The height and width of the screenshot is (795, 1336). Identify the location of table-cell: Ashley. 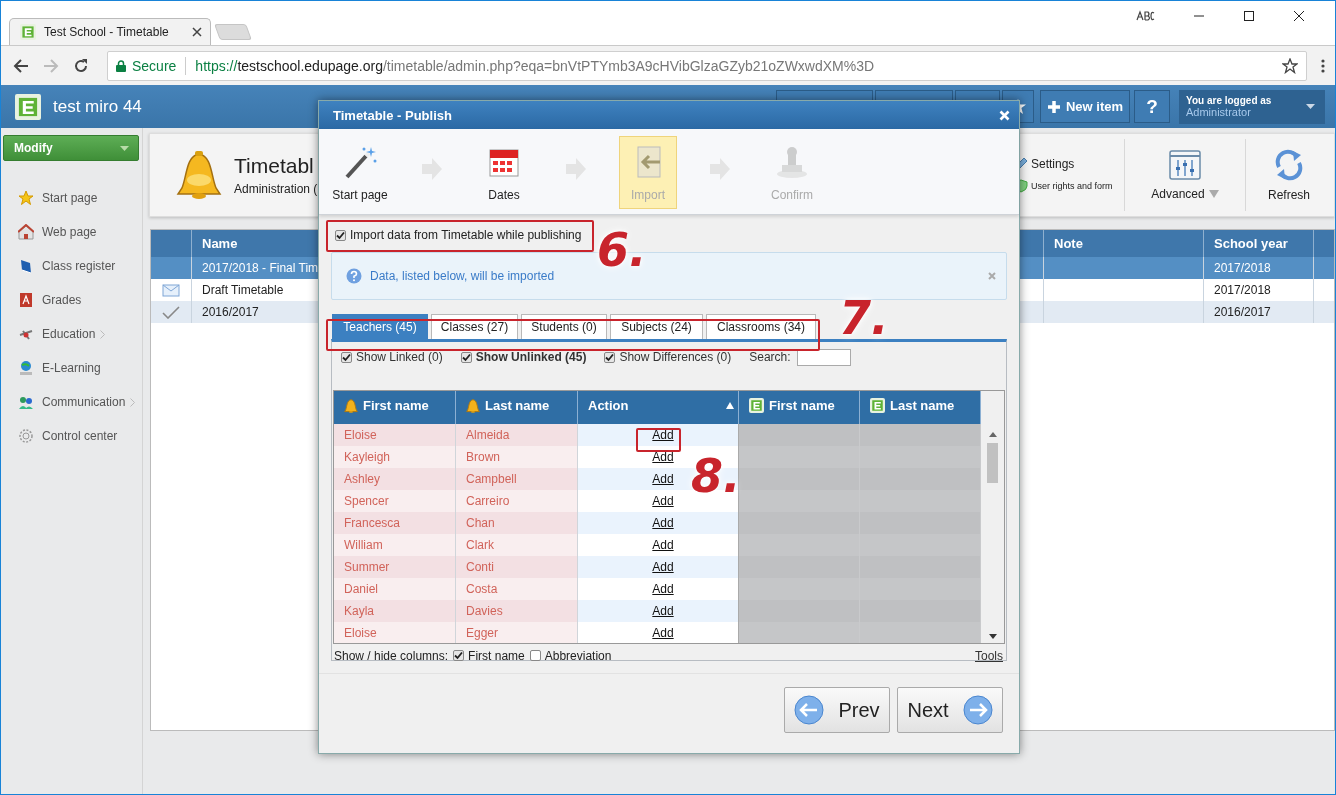
(395, 479).